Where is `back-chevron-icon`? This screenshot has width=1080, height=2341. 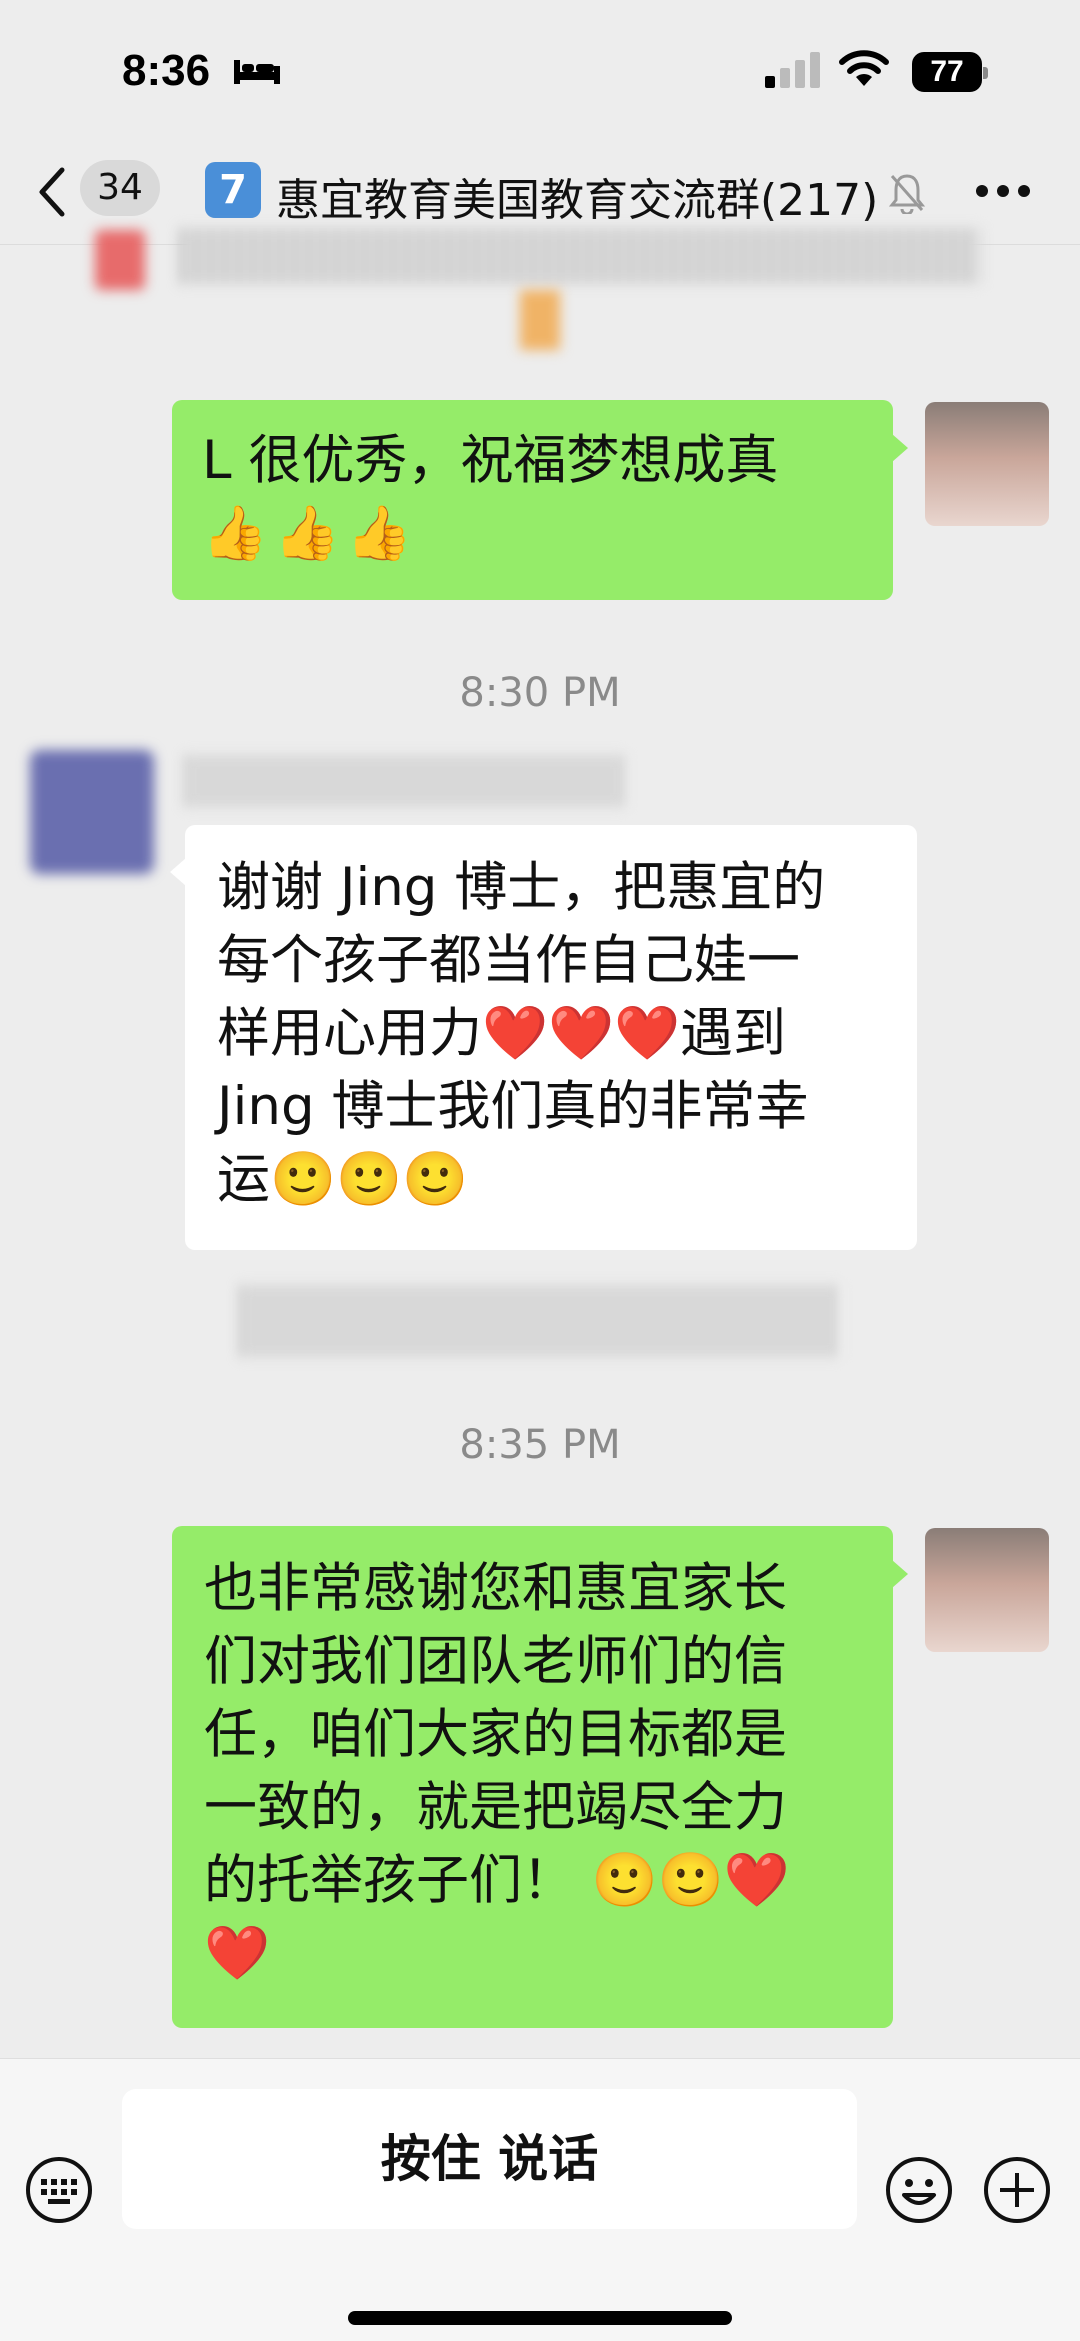
back-chevron-icon is located at coordinates (52, 192).